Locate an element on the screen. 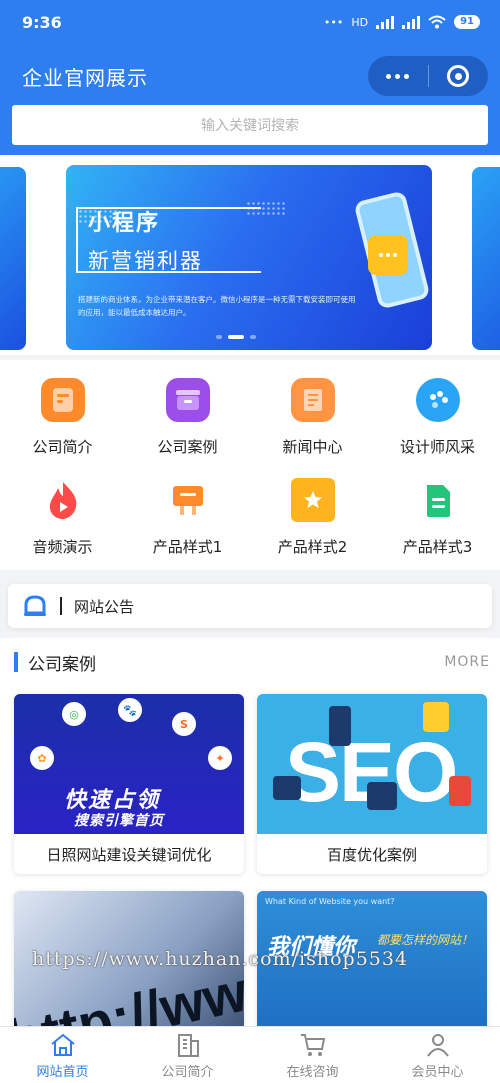 Image resolution: width=500 pixels, height=1083 pixels. network-badge: HD is located at coordinates (360, 22).